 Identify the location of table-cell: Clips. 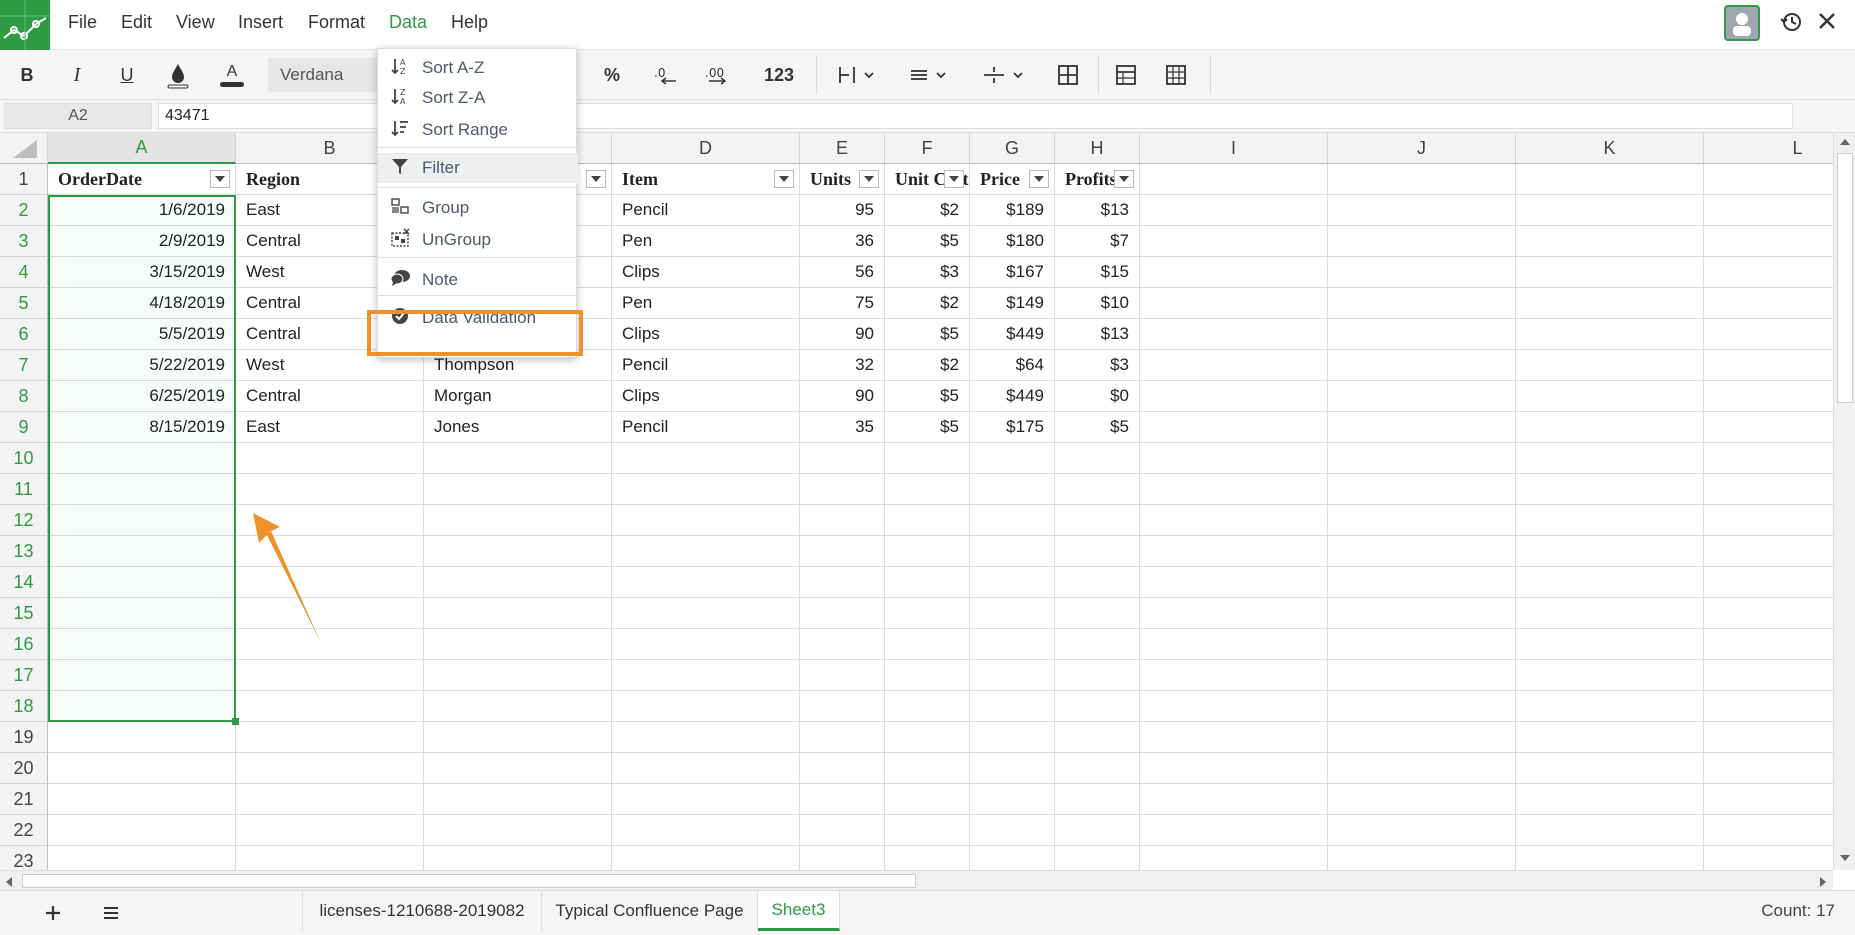
(706, 272).